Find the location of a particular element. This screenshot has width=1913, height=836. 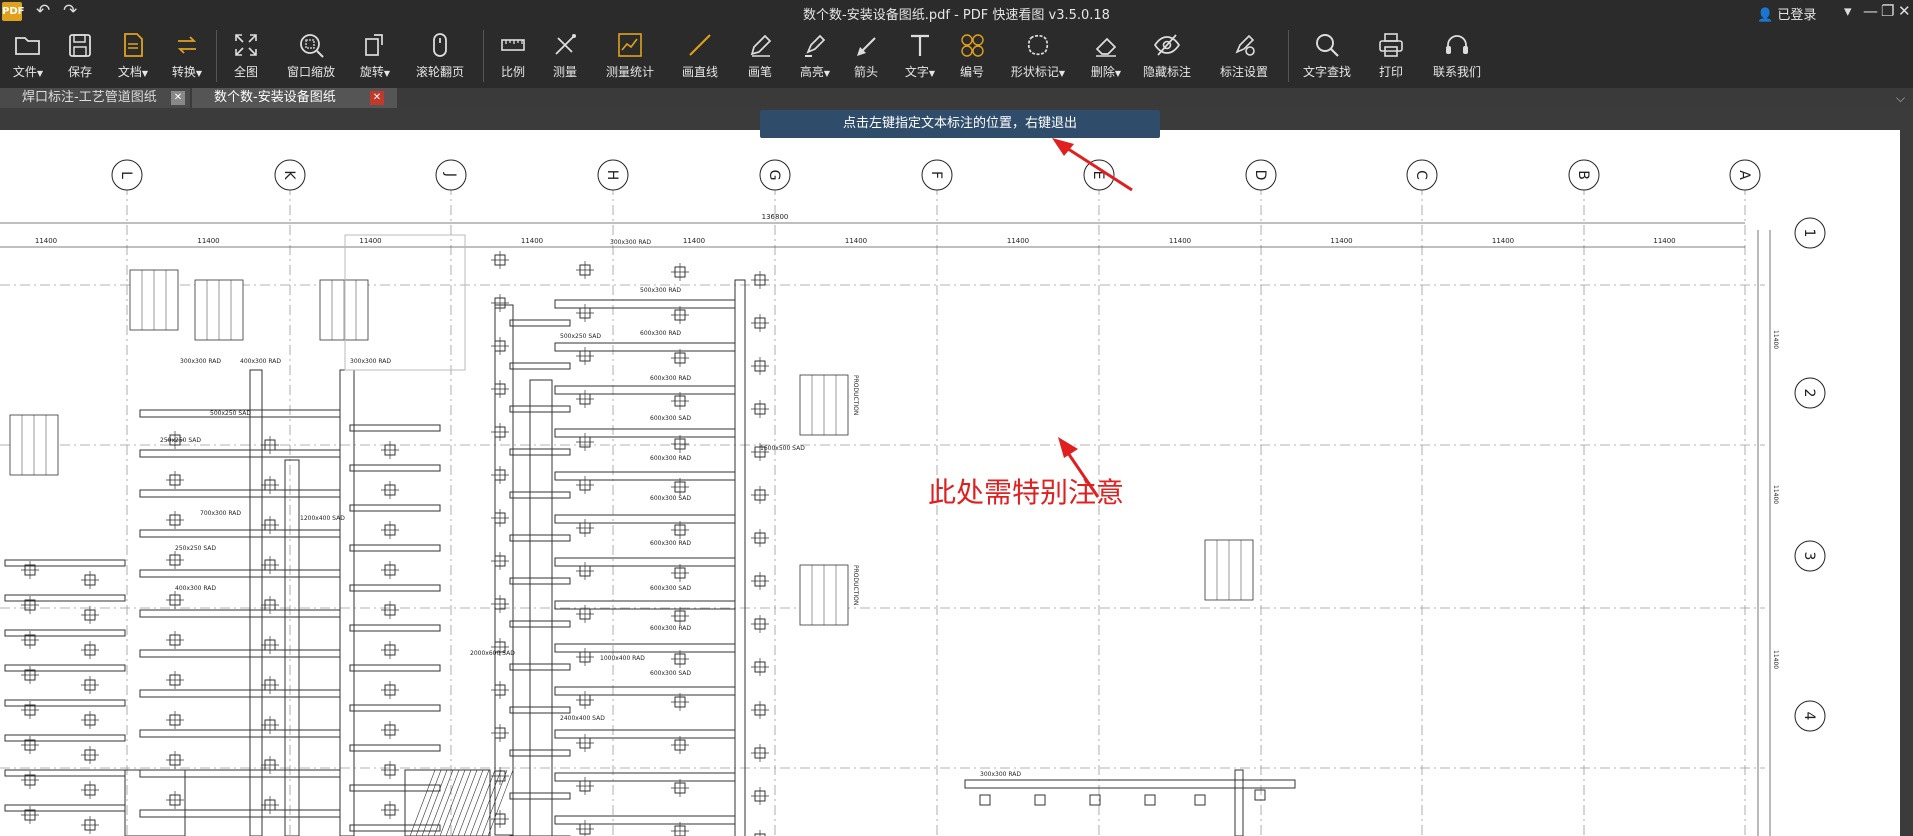

column-label: B is located at coordinates (1583, 175).